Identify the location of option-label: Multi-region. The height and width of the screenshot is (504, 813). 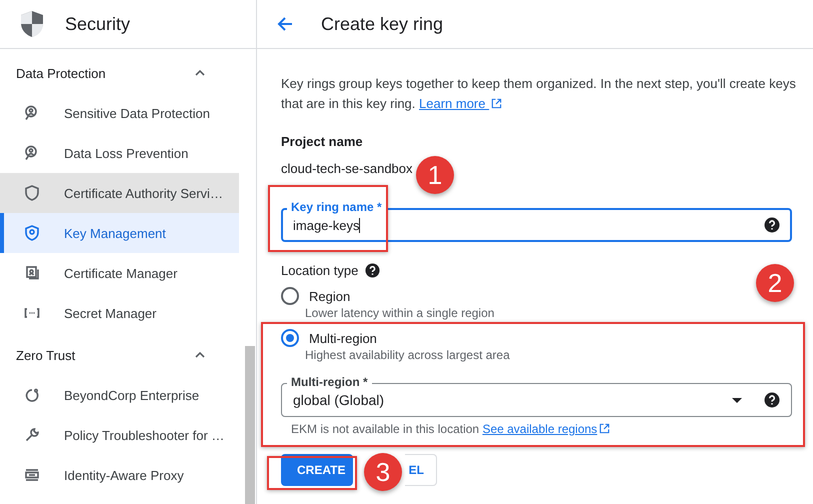
(343, 338).